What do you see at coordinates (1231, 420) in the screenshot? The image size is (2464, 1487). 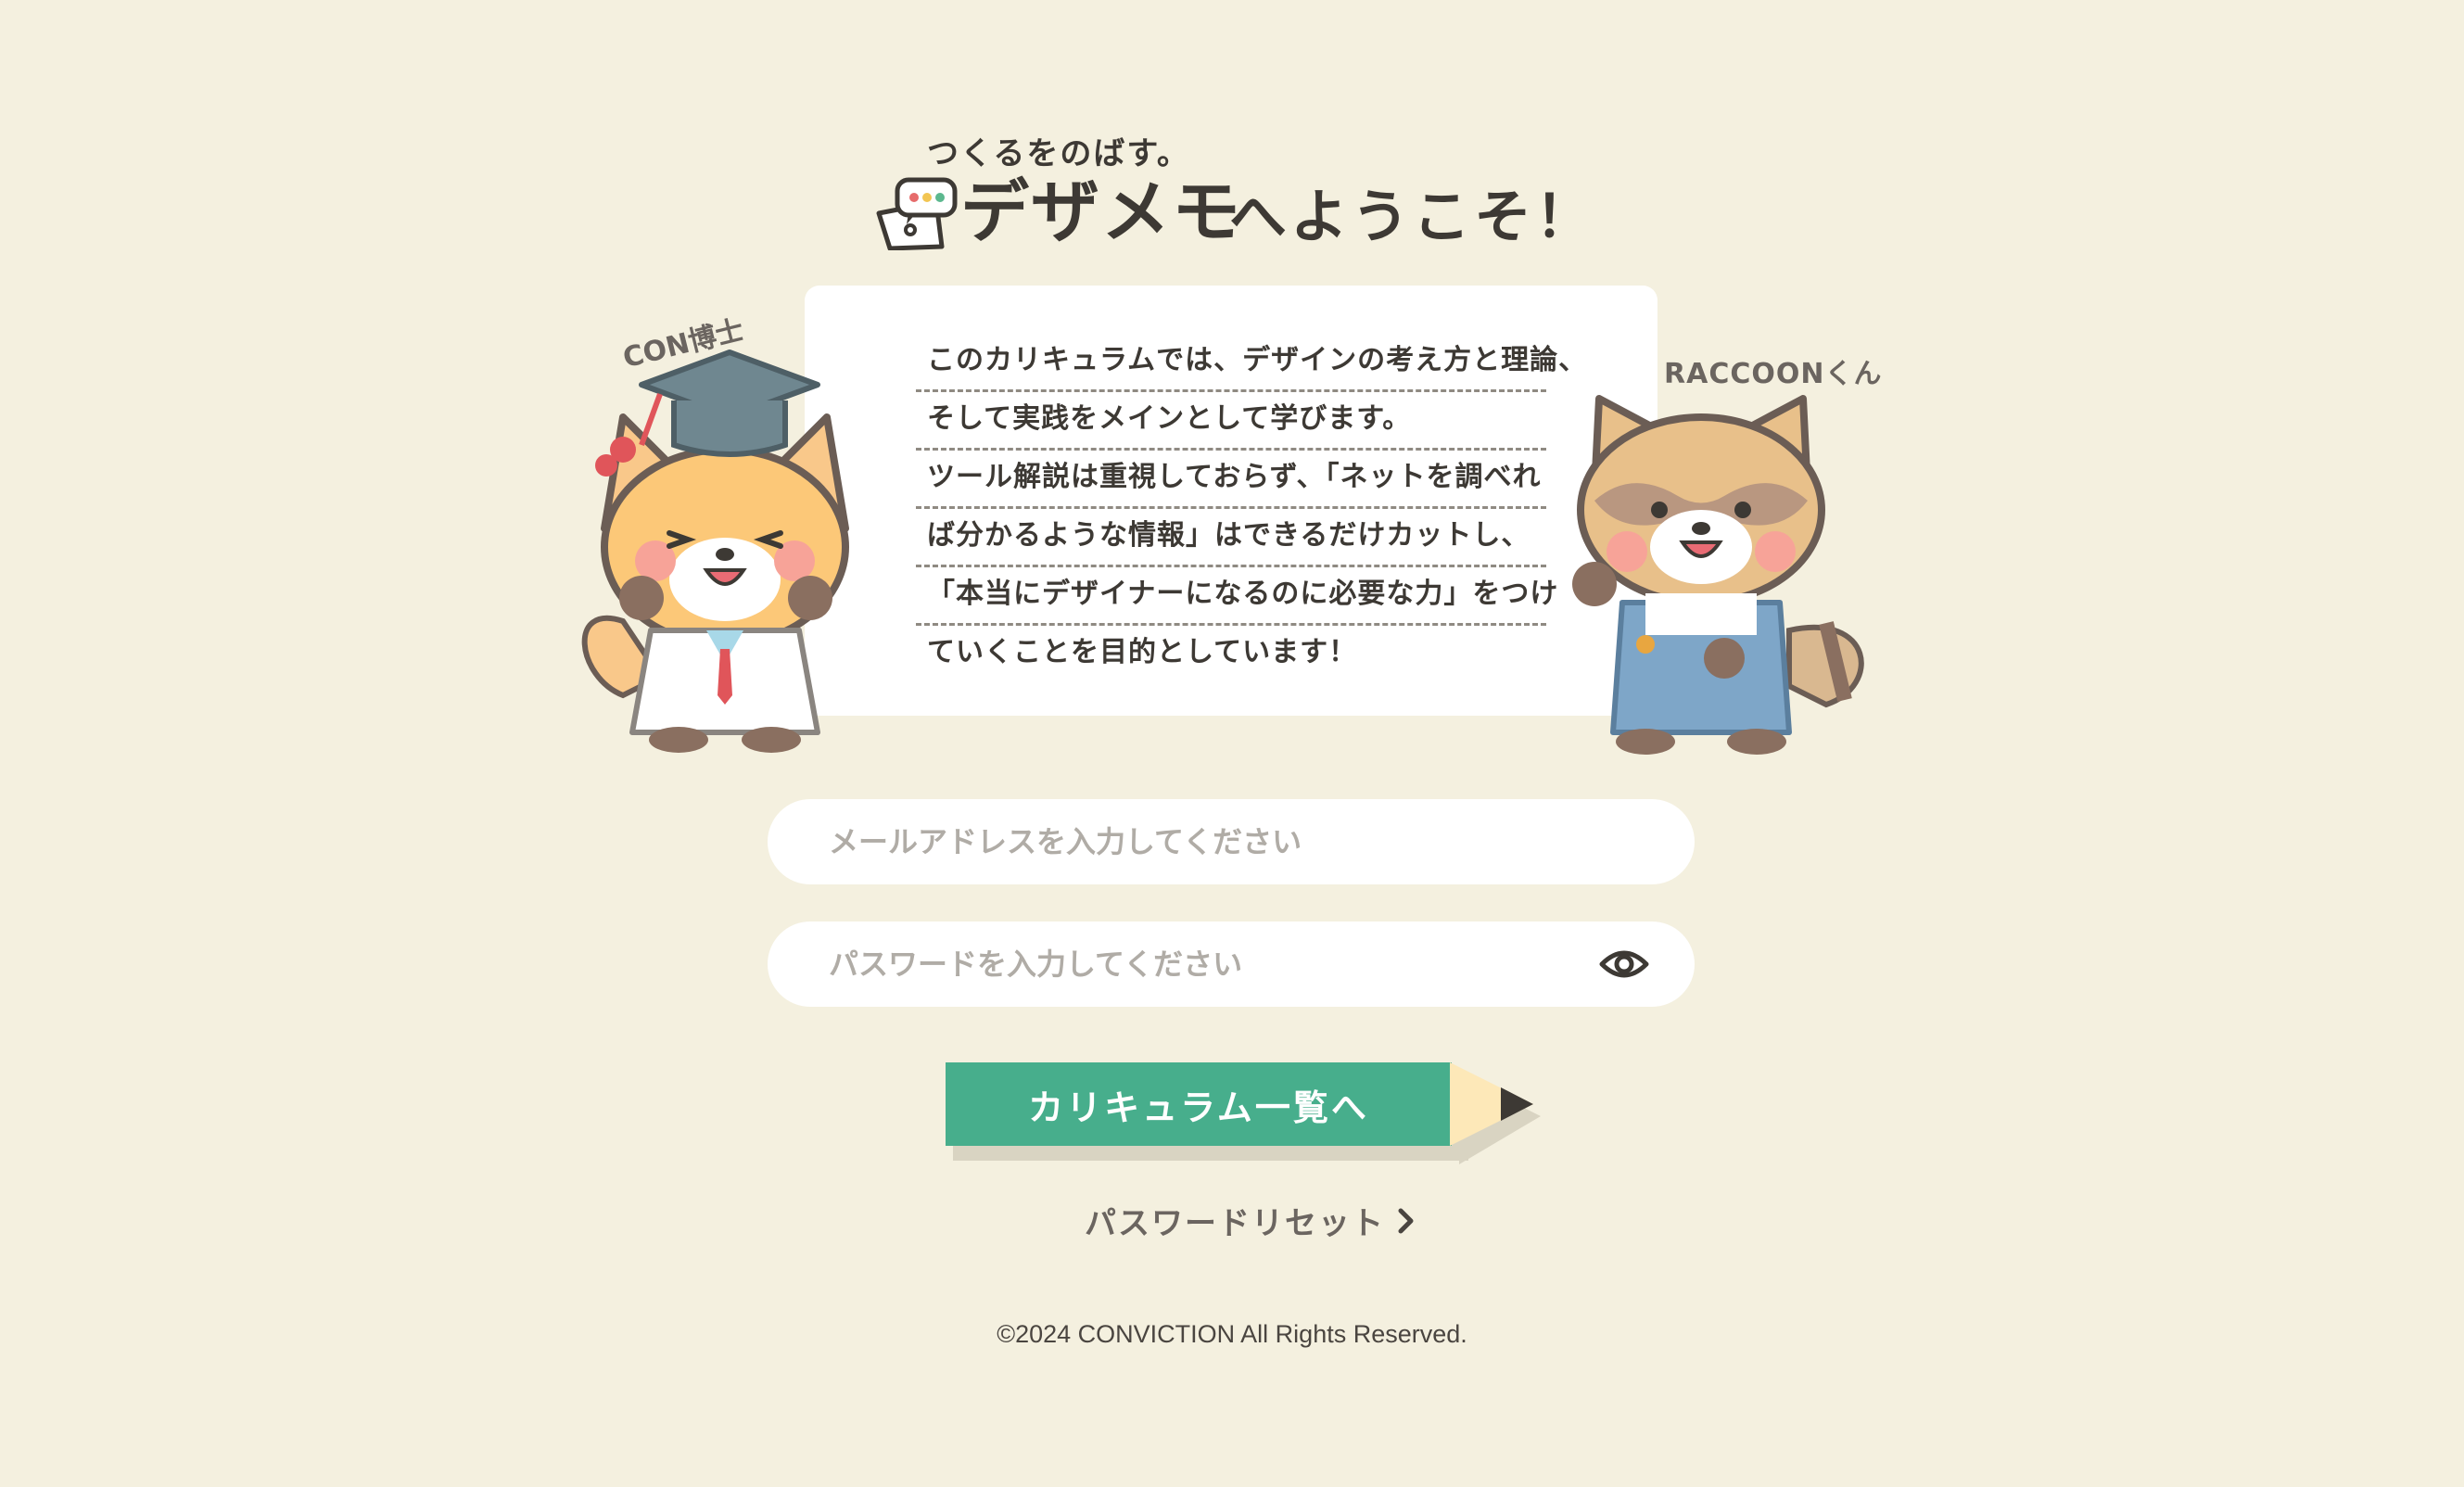 I see `intro-line: そして実践をメインとして学びます。` at bounding box center [1231, 420].